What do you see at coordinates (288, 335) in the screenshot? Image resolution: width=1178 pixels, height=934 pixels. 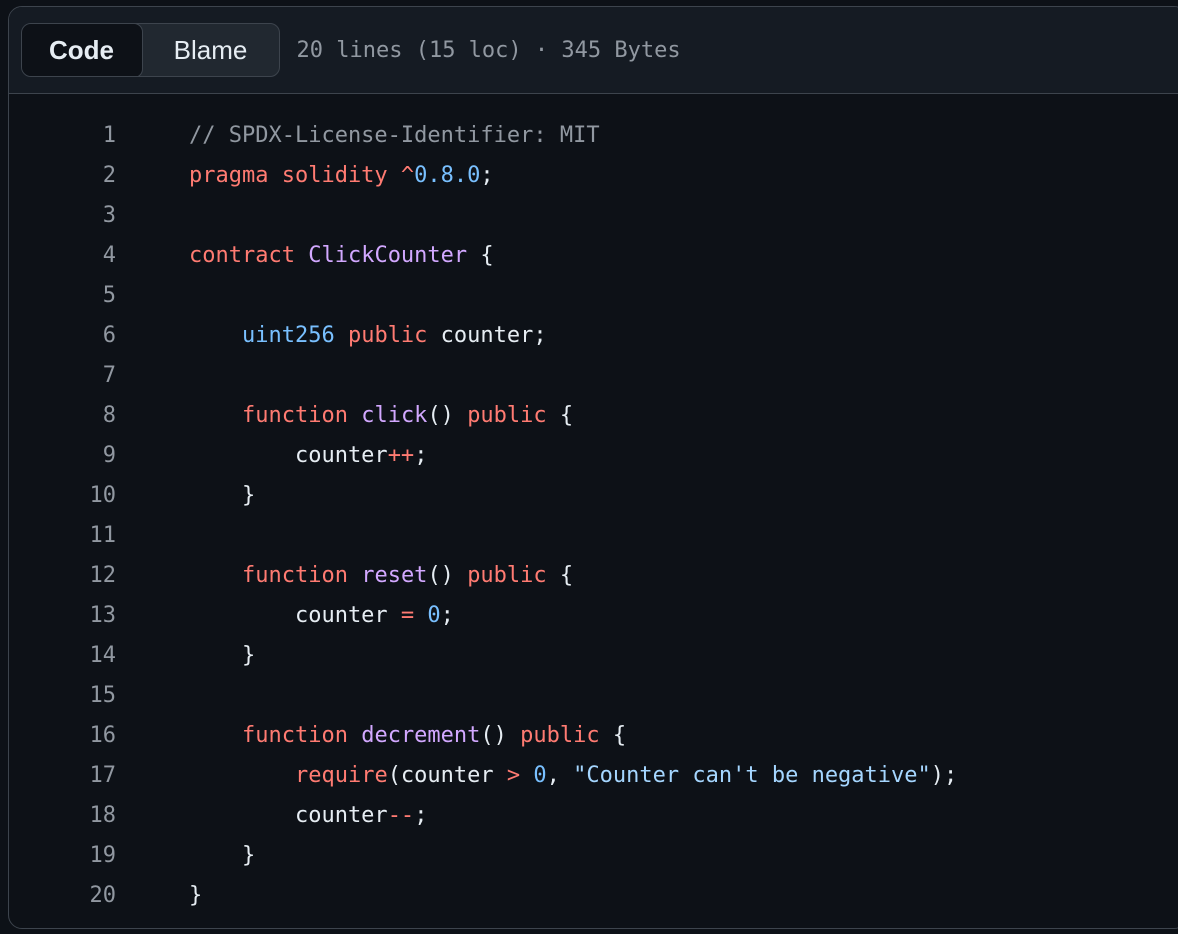 I see `code-token: uint256` at bounding box center [288, 335].